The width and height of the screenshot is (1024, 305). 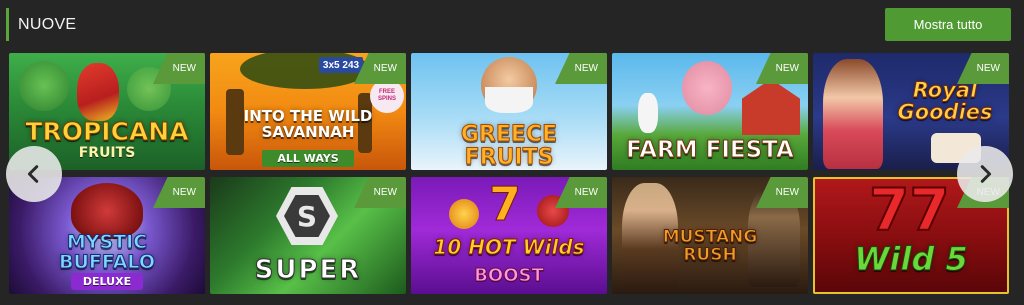 I want to click on sevens-decoration: 7, so click(x=505, y=204).